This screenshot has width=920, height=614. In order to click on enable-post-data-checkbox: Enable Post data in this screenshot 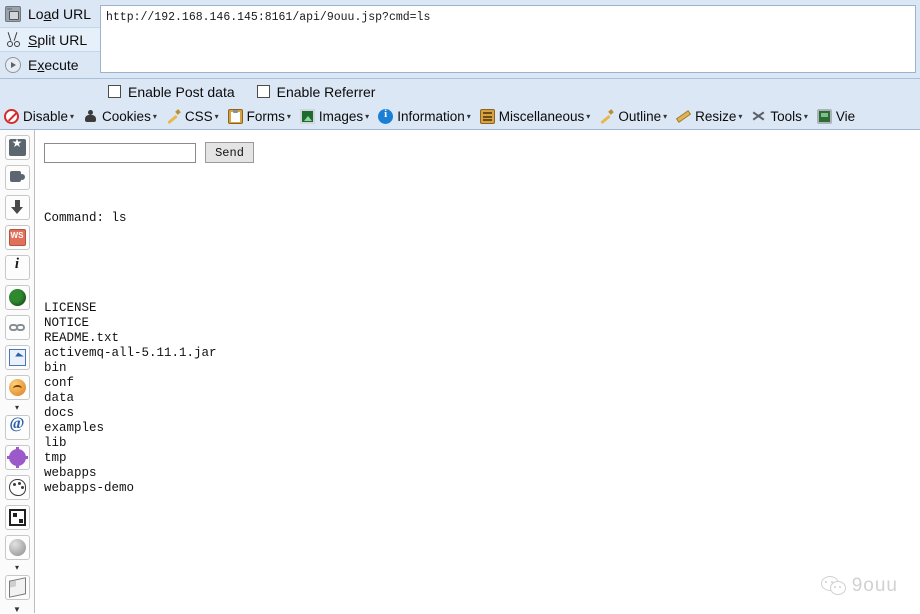, I will do `click(171, 92)`.